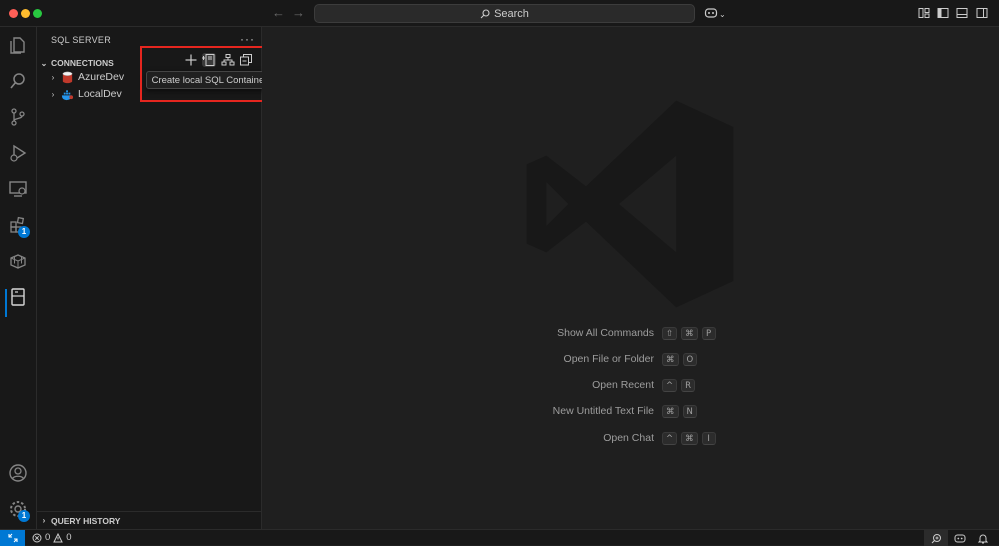 Image resolution: width=999 pixels, height=546 pixels. I want to click on problems-indicator: 0 0, so click(53, 537).